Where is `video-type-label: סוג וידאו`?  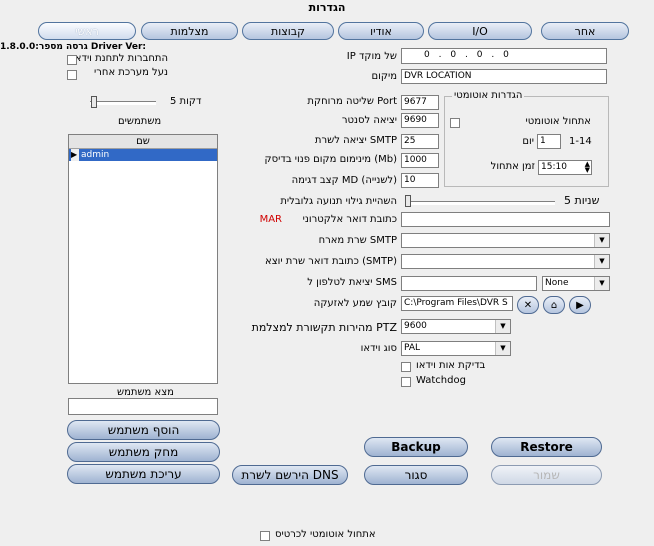 video-type-label: סוג וידאו is located at coordinates (378, 348).